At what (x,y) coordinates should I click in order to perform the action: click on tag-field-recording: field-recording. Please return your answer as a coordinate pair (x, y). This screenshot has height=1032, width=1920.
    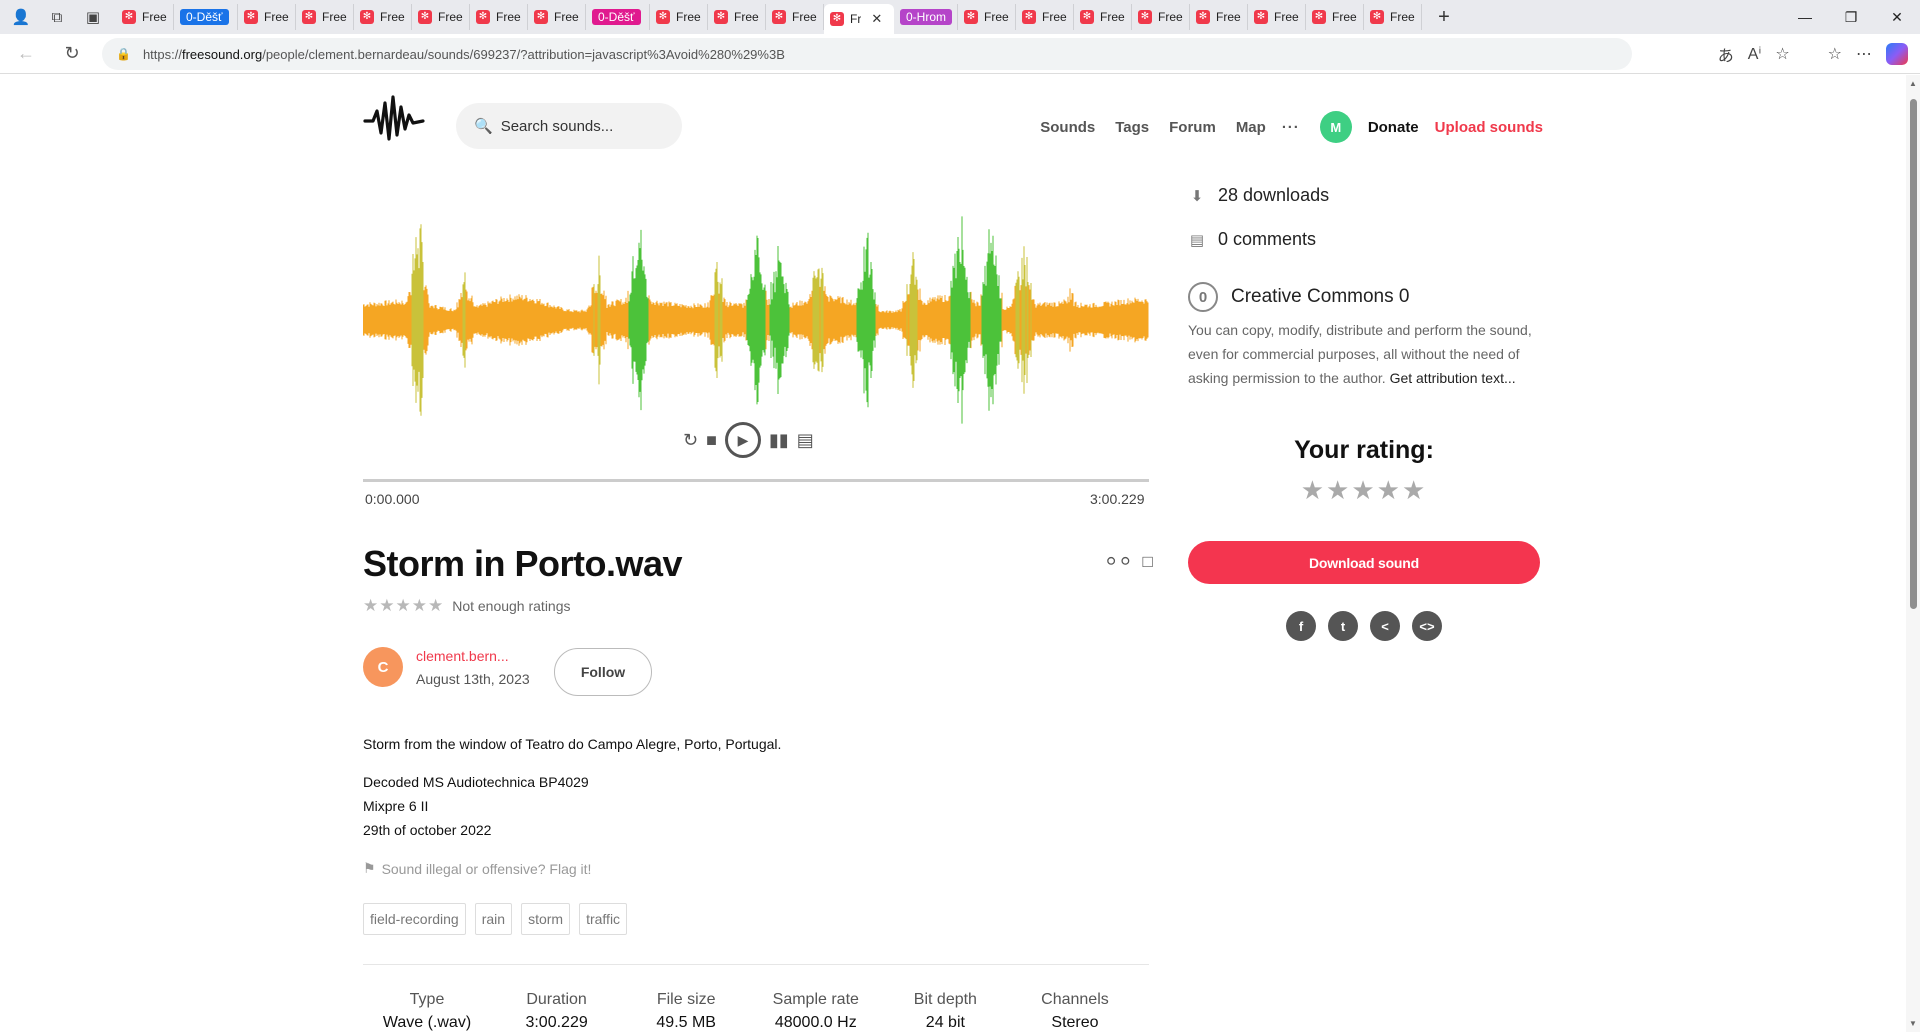
    Looking at the image, I should click on (414, 919).